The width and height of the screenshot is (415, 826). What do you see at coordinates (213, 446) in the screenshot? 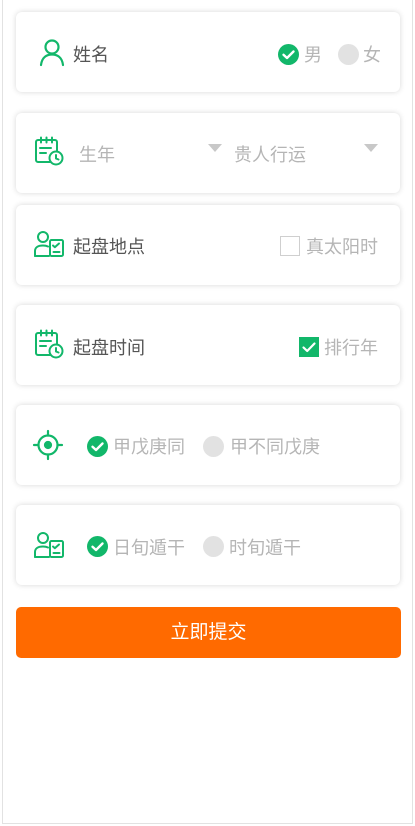
I see `jia-option-2-radio` at bounding box center [213, 446].